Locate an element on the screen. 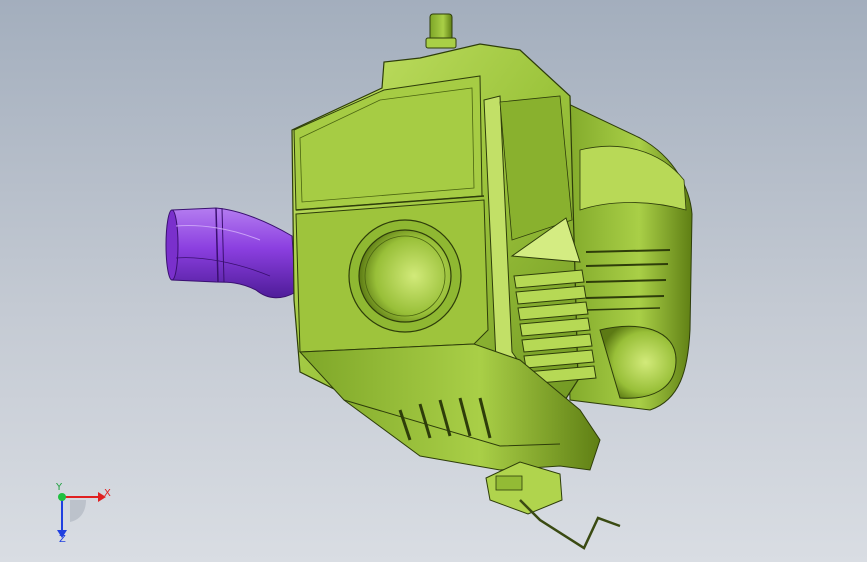 The image size is (867, 562). z-axis-label: Z is located at coordinates (62, 539).